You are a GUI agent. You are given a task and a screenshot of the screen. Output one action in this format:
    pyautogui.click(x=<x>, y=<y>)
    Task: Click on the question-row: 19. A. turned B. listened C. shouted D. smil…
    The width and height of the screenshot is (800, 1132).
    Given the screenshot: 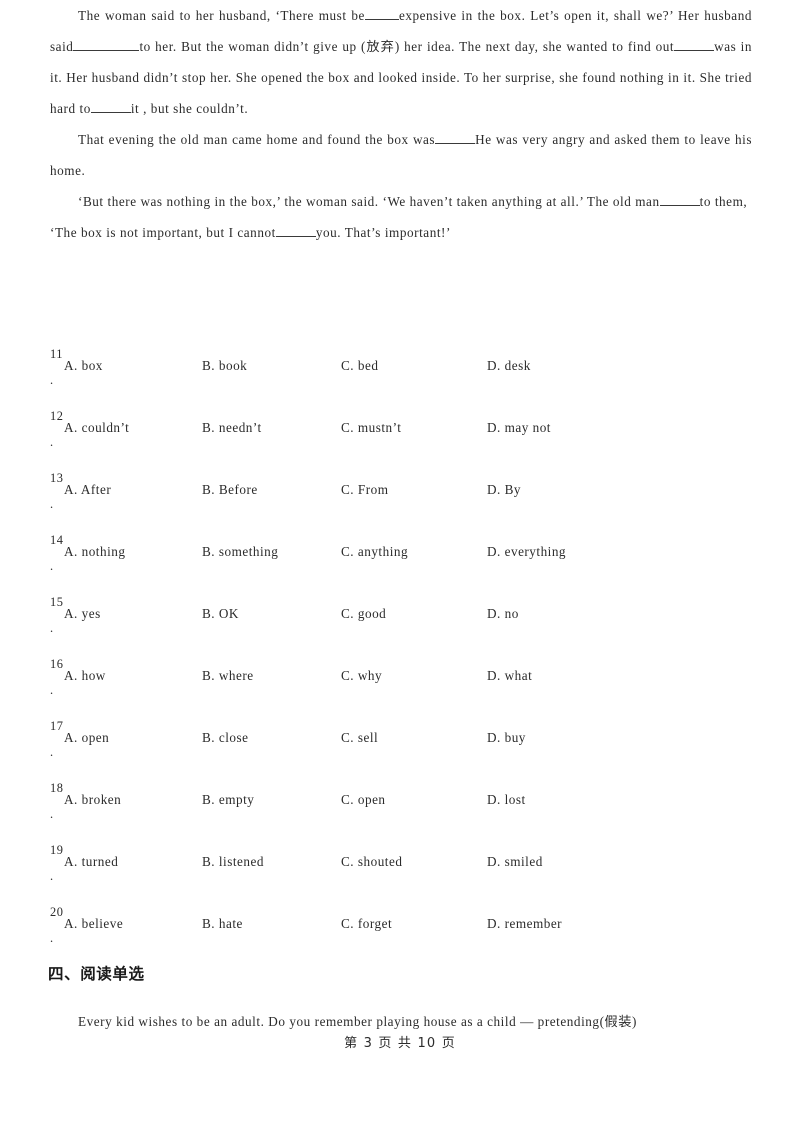 What is the action you would take?
    pyautogui.click(x=405, y=875)
    